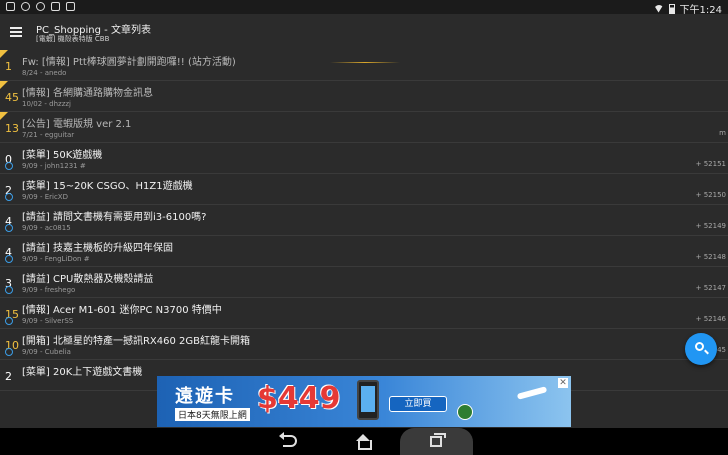 The image size is (728, 455). I want to click on article-title: [情報] 各網購通路購物金訊息, so click(87, 93).